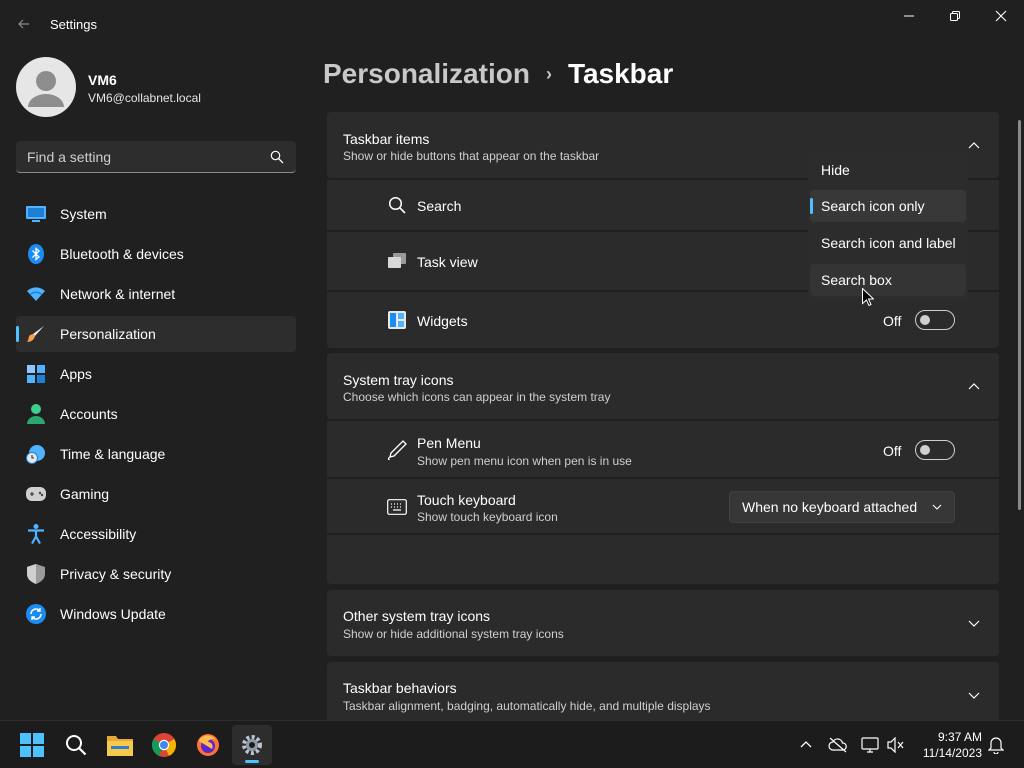 The height and width of the screenshot is (768, 1024). I want to click on sidebar-item-gaming: Gaming, so click(156, 494).